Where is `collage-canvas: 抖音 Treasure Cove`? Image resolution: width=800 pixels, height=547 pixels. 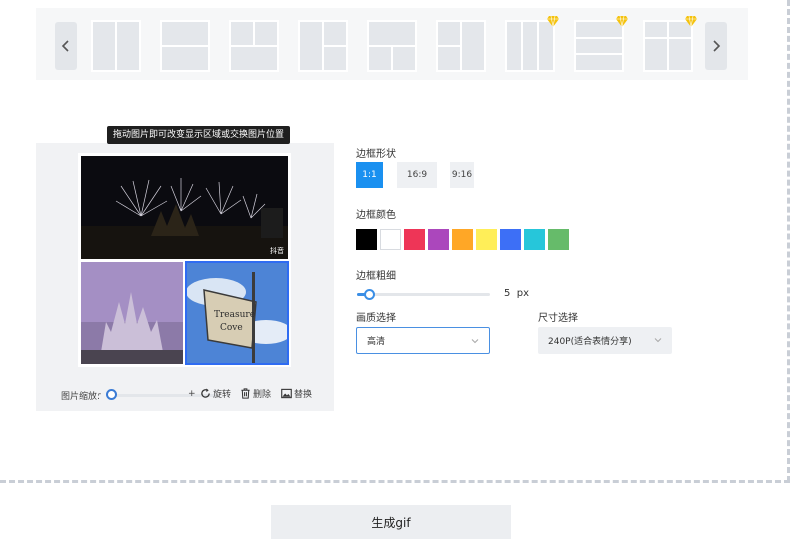
collage-canvas: 抖音 Treasure Cove is located at coordinates (184, 260).